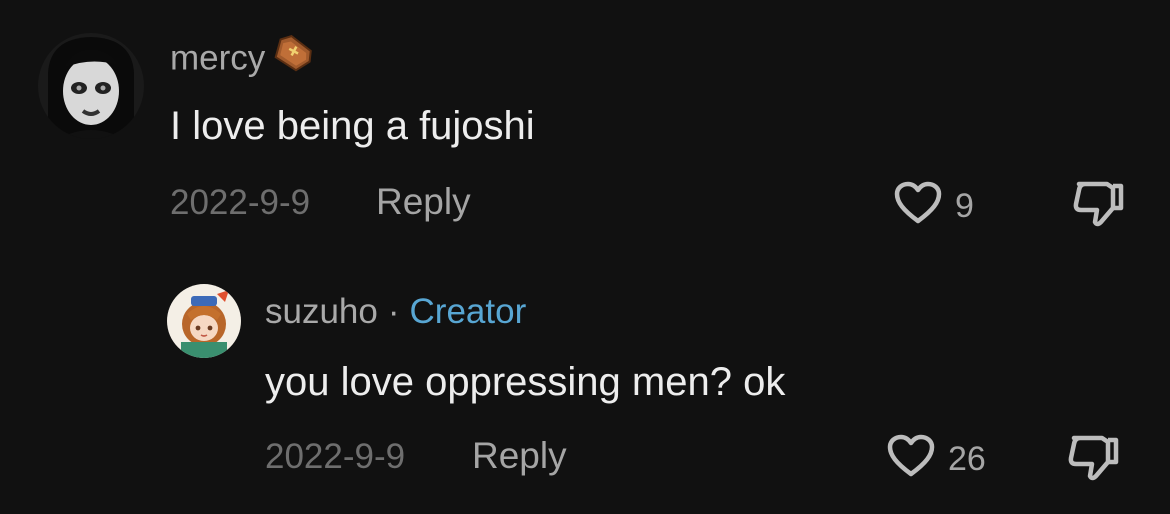 The image size is (1170, 514). I want to click on username-text: mercy, so click(217, 57).